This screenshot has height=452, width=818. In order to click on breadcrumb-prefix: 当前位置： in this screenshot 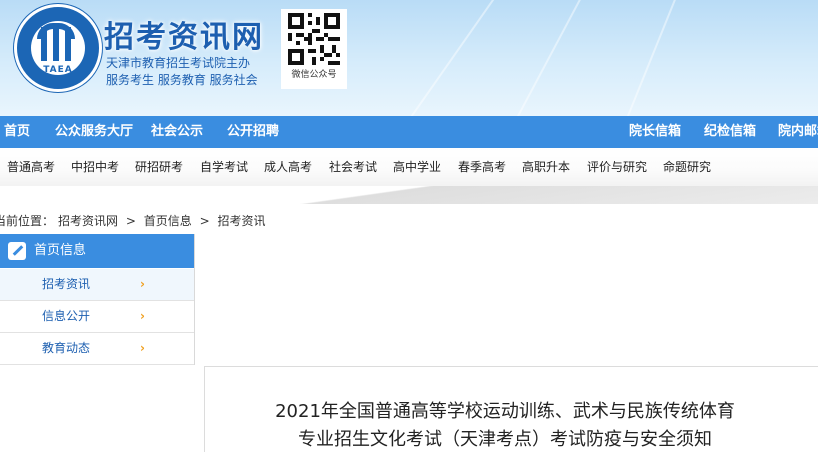, I will do `click(27, 221)`.